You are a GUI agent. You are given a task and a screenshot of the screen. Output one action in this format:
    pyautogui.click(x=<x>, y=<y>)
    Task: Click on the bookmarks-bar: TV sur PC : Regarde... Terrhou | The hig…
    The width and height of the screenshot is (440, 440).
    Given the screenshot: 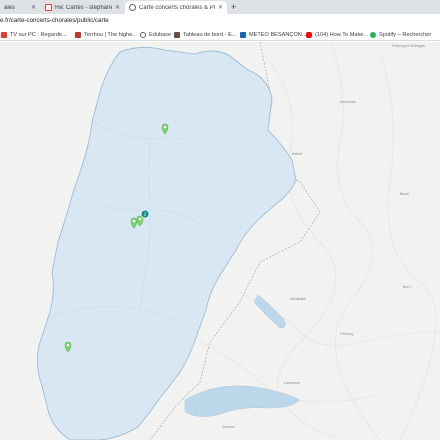 What is the action you would take?
    pyautogui.click(x=220, y=34)
    